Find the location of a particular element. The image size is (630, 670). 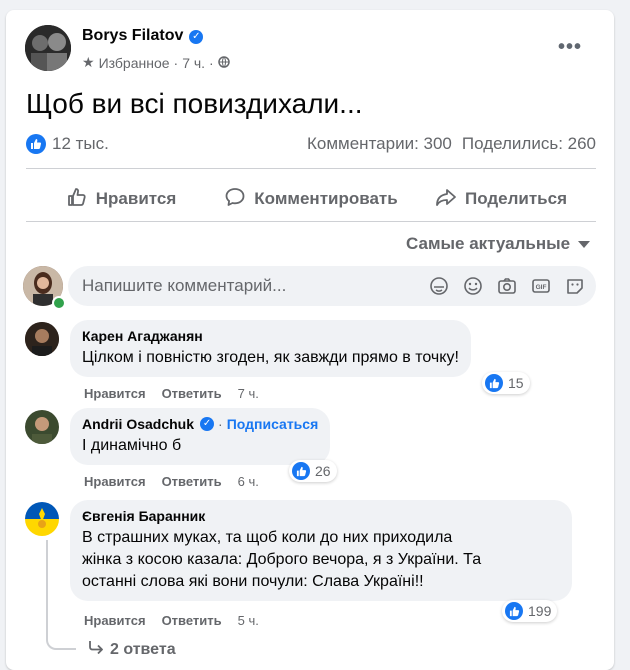

favorites-label: Избранное is located at coordinates (134, 63).